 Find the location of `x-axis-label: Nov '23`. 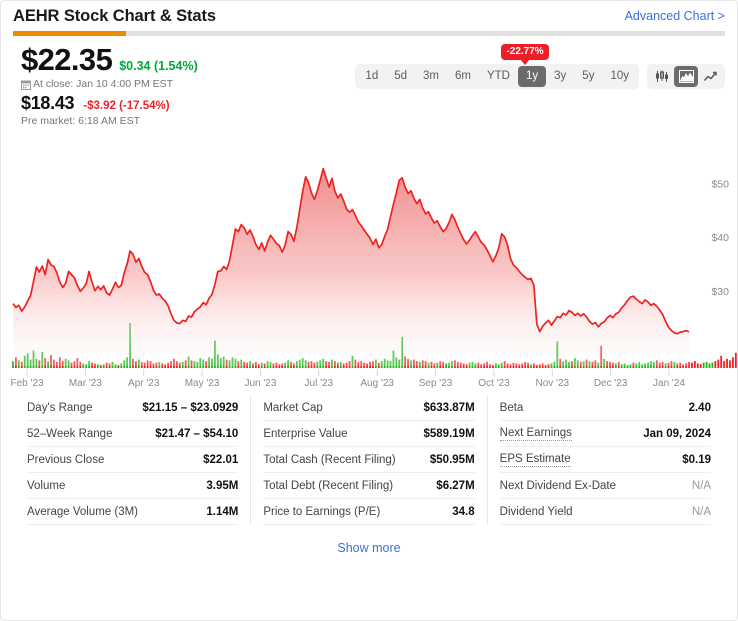

x-axis-label: Nov '23 is located at coordinates (552, 384).